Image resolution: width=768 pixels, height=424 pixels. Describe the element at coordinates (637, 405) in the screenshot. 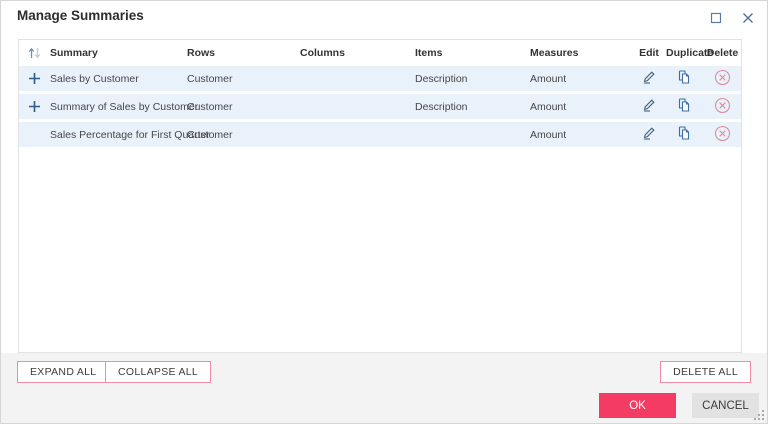

I see `ok-button: OK` at that location.